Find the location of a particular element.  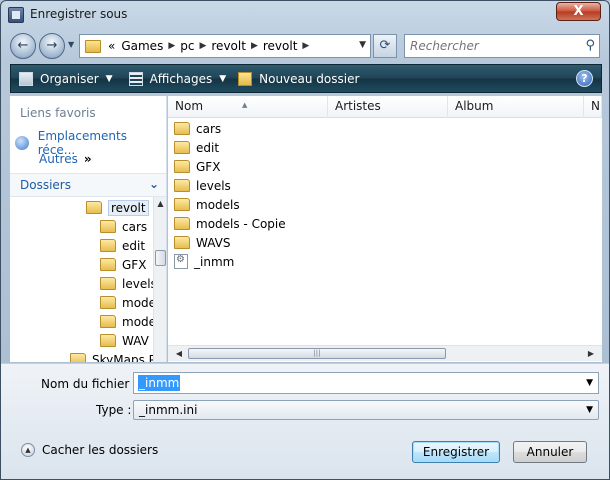

scroll-left-icon: ◀ is located at coordinates (179, 353).